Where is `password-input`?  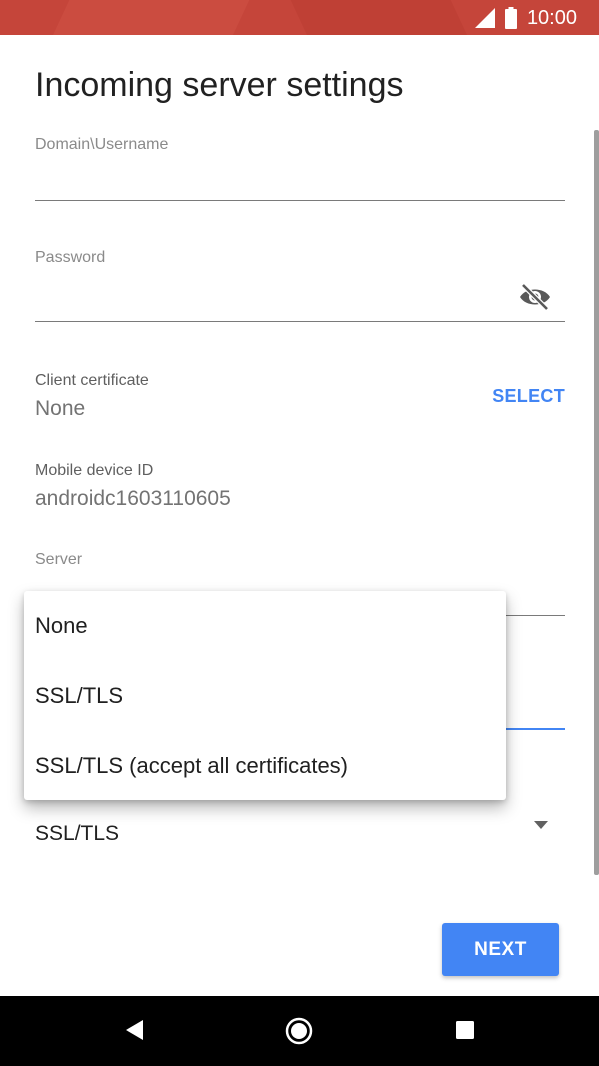
password-input is located at coordinates (270, 297).